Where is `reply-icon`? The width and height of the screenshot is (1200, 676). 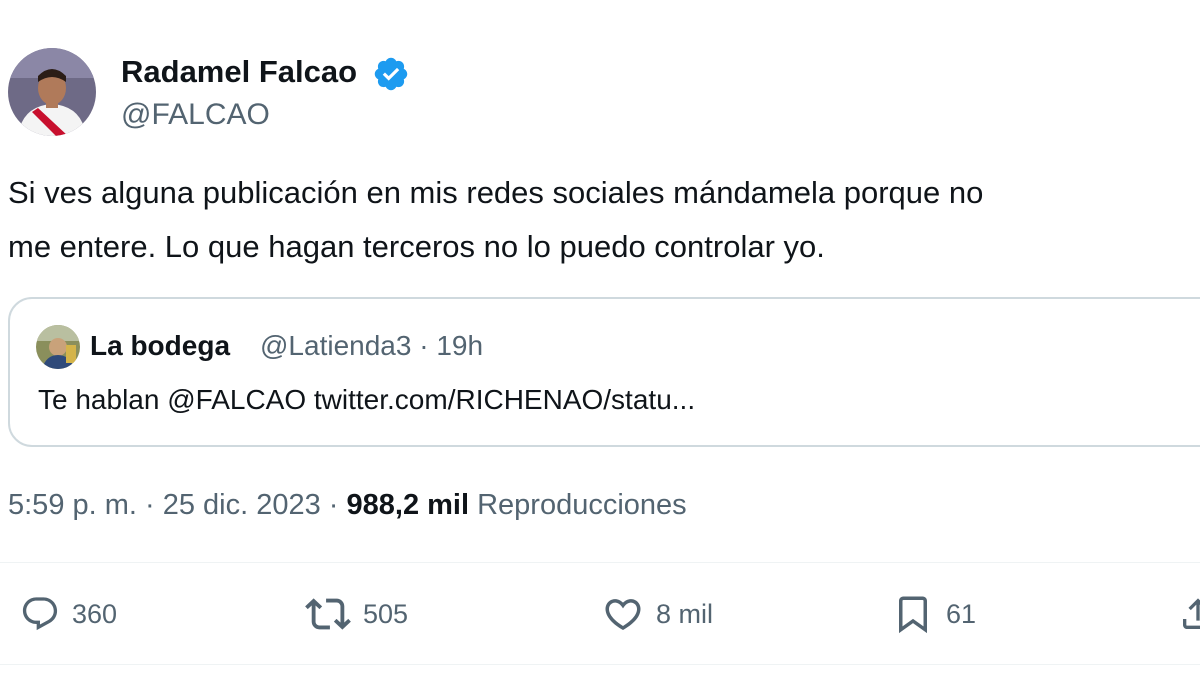 reply-icon is located at coordinates (40, 614).